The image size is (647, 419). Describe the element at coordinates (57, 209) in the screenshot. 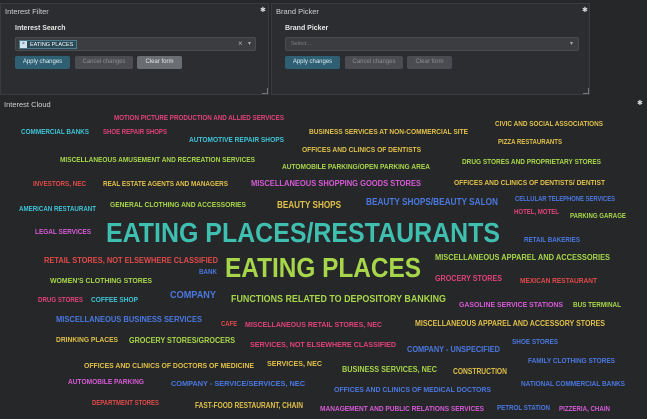

I see `cloud-word: AMERICAN RESTAURANT` at that location.